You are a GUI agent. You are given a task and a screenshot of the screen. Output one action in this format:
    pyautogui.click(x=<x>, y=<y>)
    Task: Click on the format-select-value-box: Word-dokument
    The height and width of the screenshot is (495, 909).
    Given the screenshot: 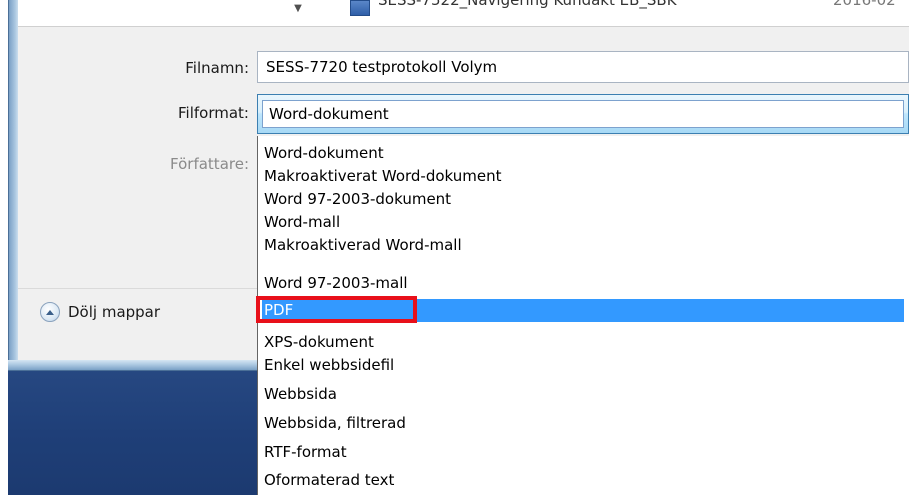 What is the action you would take?
    pyautogui.click(x=583, y=114)
    